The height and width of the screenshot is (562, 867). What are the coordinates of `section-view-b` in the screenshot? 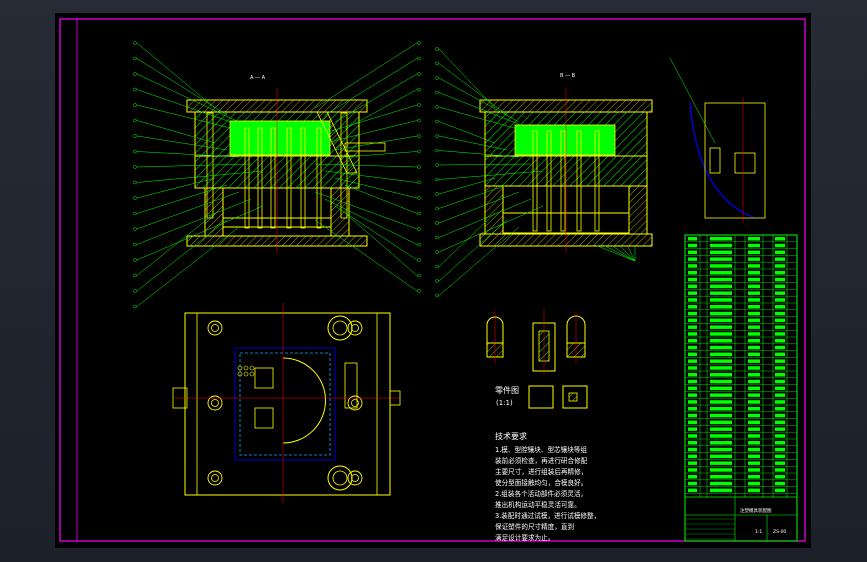 It's located at (544, 172).